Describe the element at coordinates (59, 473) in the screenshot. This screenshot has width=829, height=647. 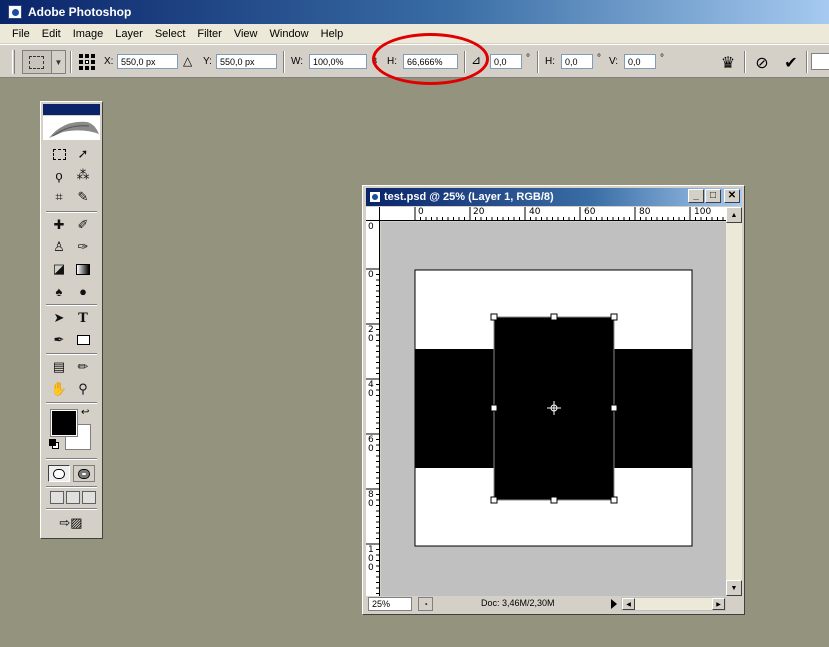
I see `standard-mode-button` at that location.